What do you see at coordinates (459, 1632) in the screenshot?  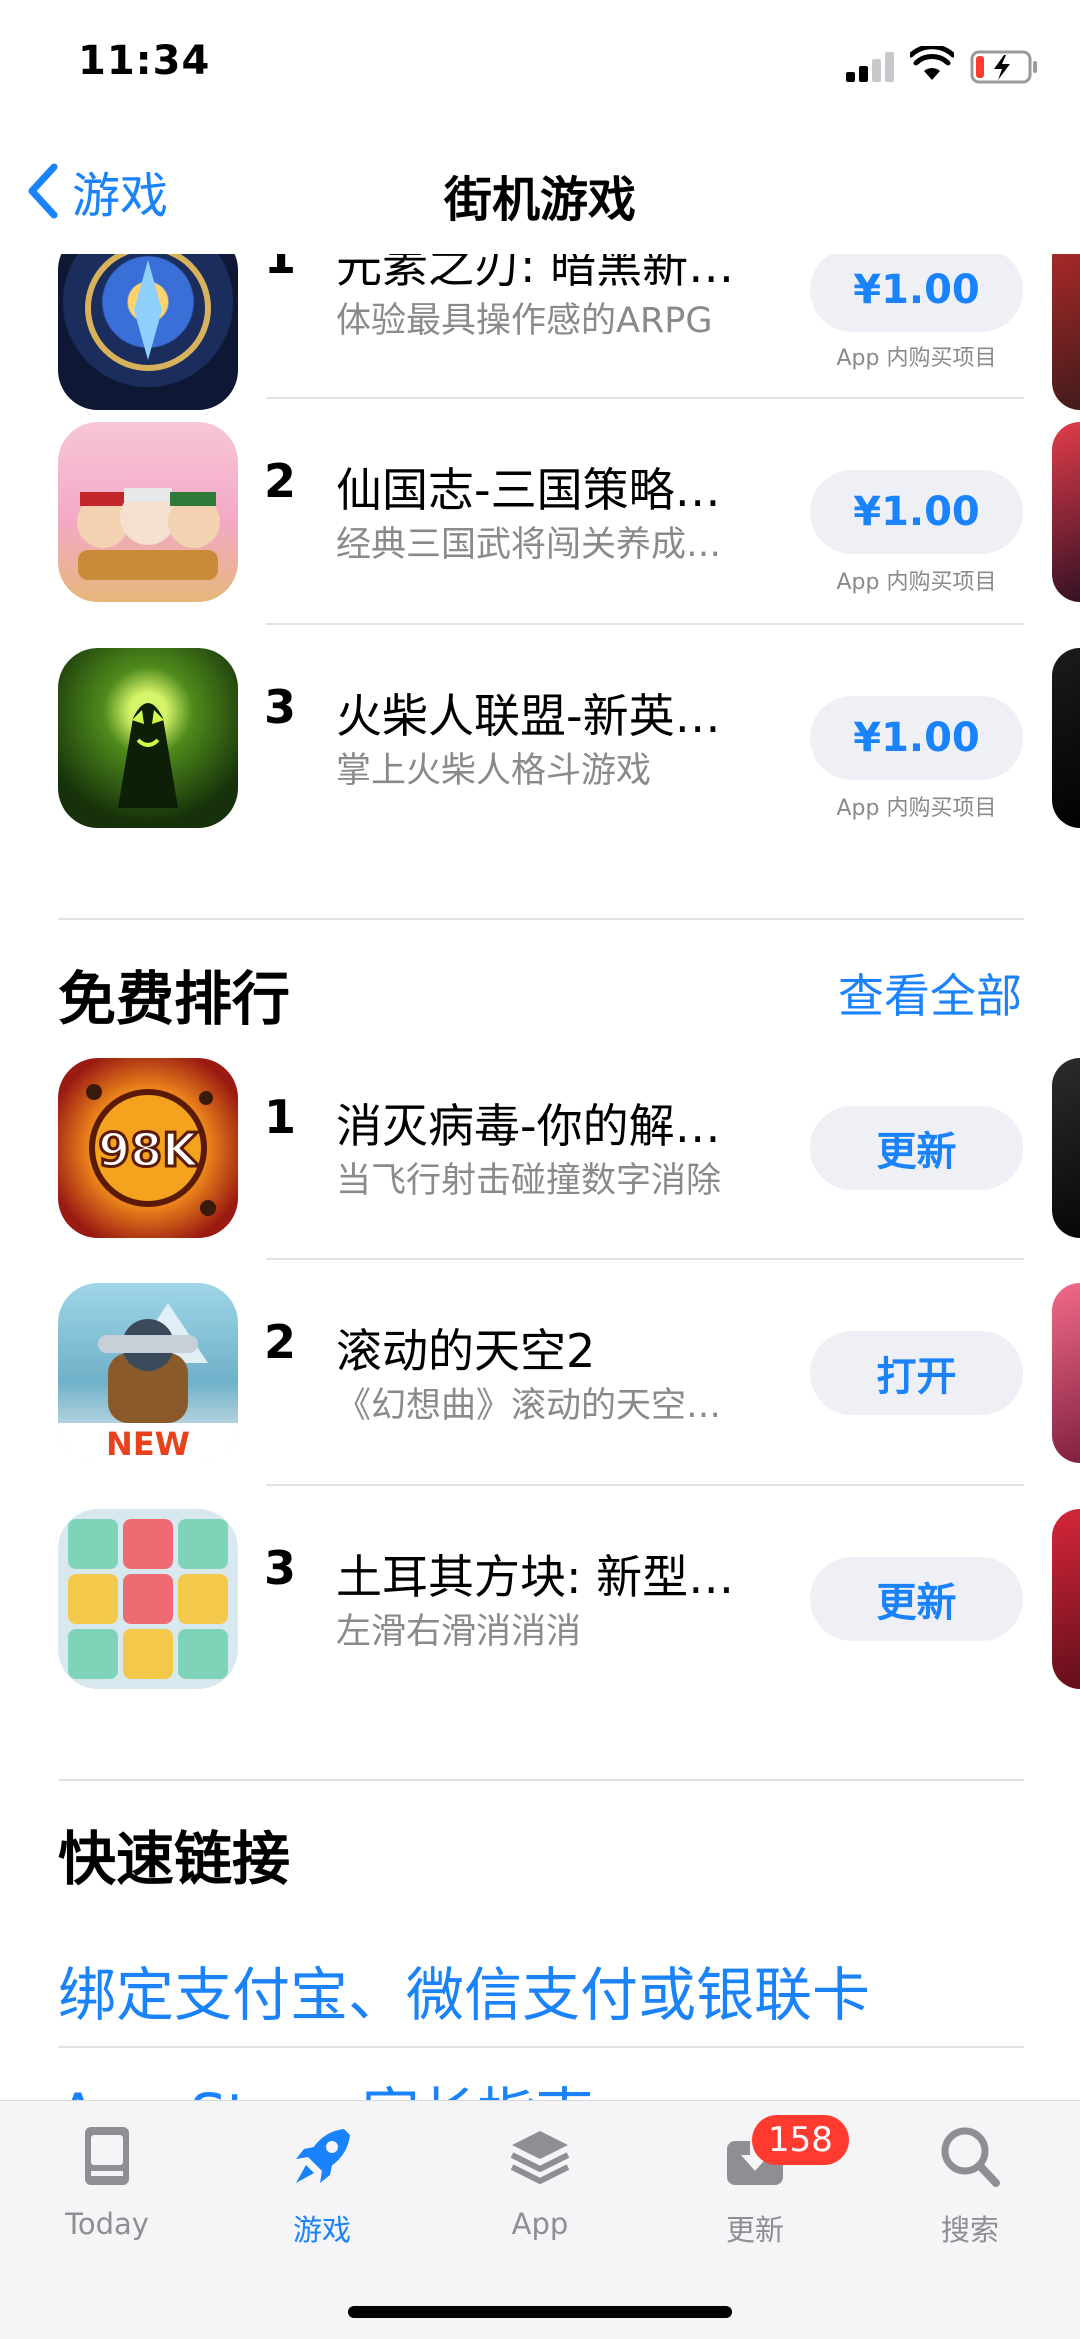 I see `app-subtitle: 左滑右滑消消消` at bounding box center [459, 1632].